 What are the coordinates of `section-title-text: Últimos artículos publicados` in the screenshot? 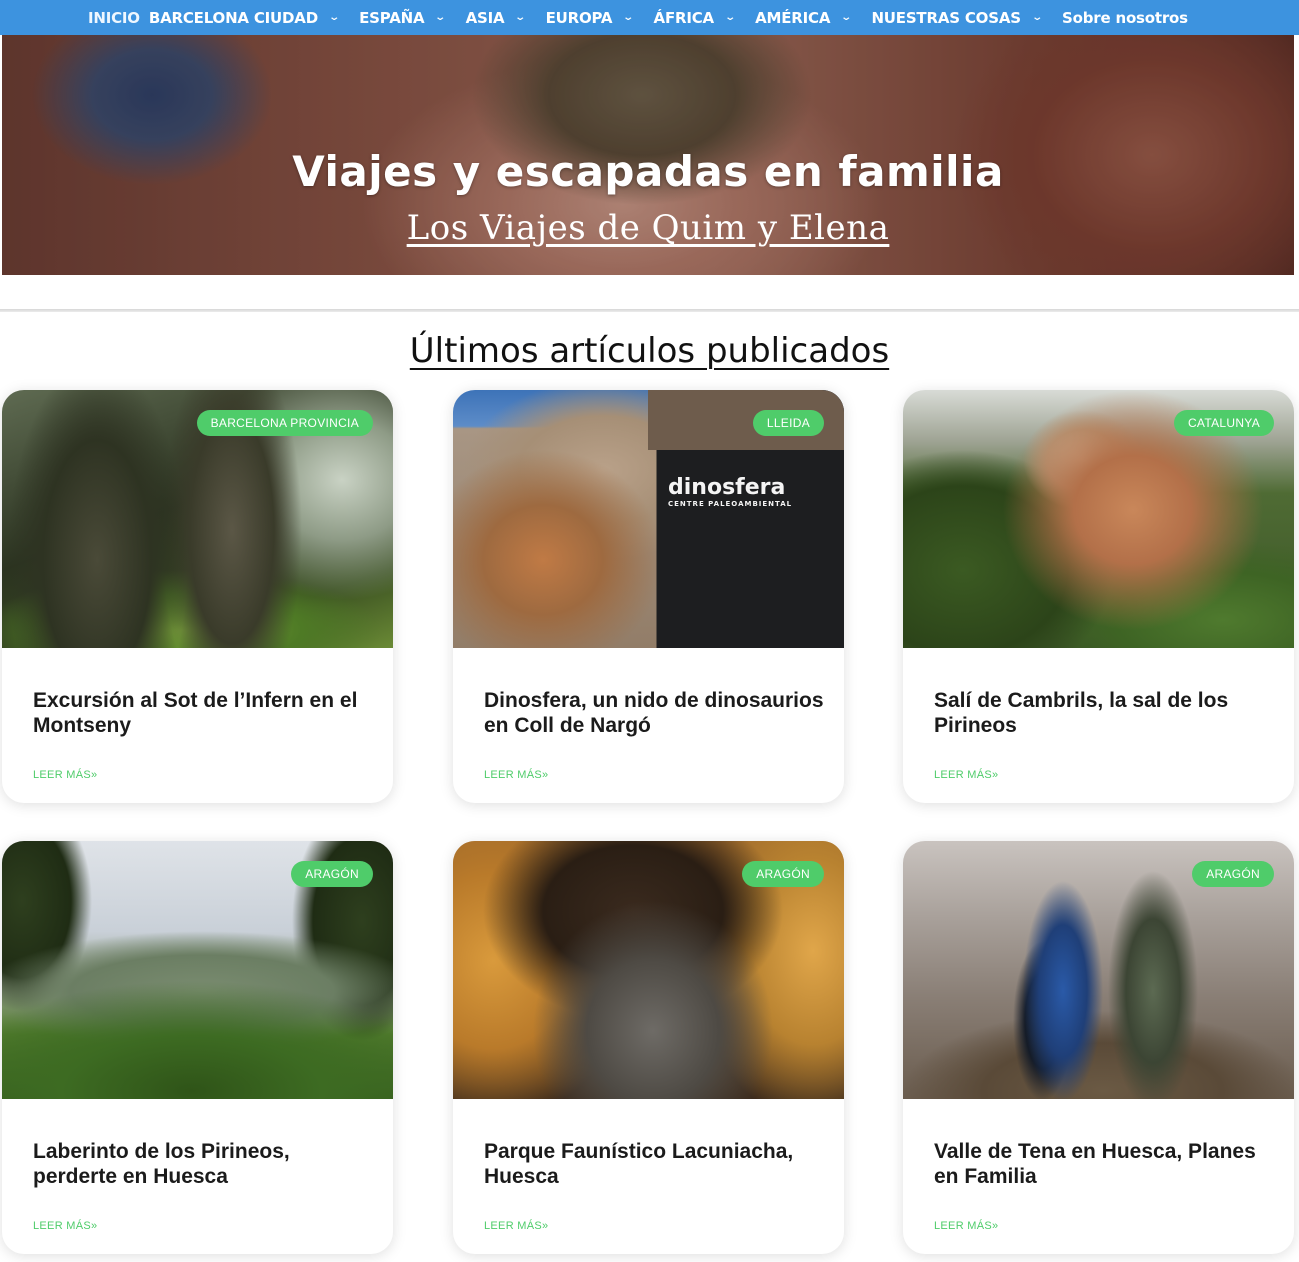 It's located at (649, 351).